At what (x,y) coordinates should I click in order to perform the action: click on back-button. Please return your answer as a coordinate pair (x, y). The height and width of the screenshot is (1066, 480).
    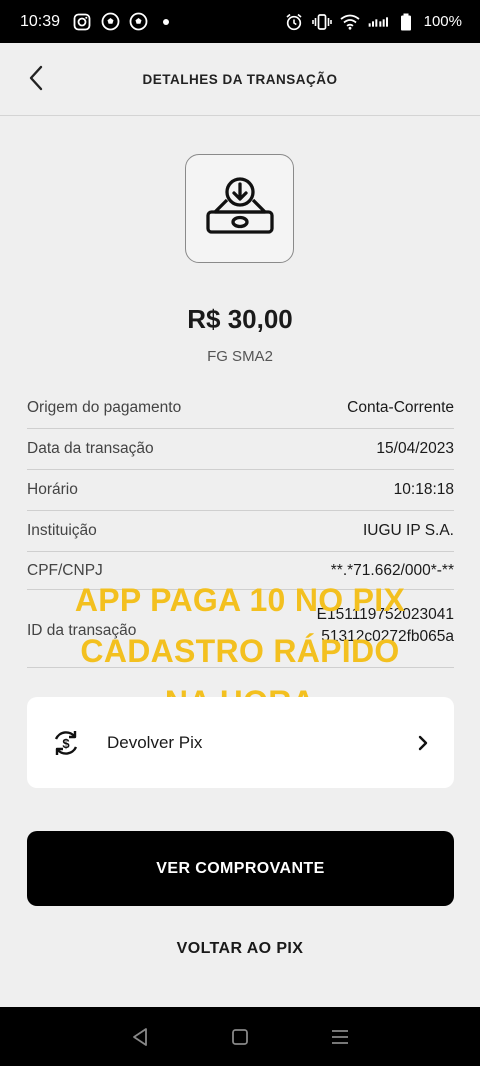
    Looking at the image, I should click on (36, 80).